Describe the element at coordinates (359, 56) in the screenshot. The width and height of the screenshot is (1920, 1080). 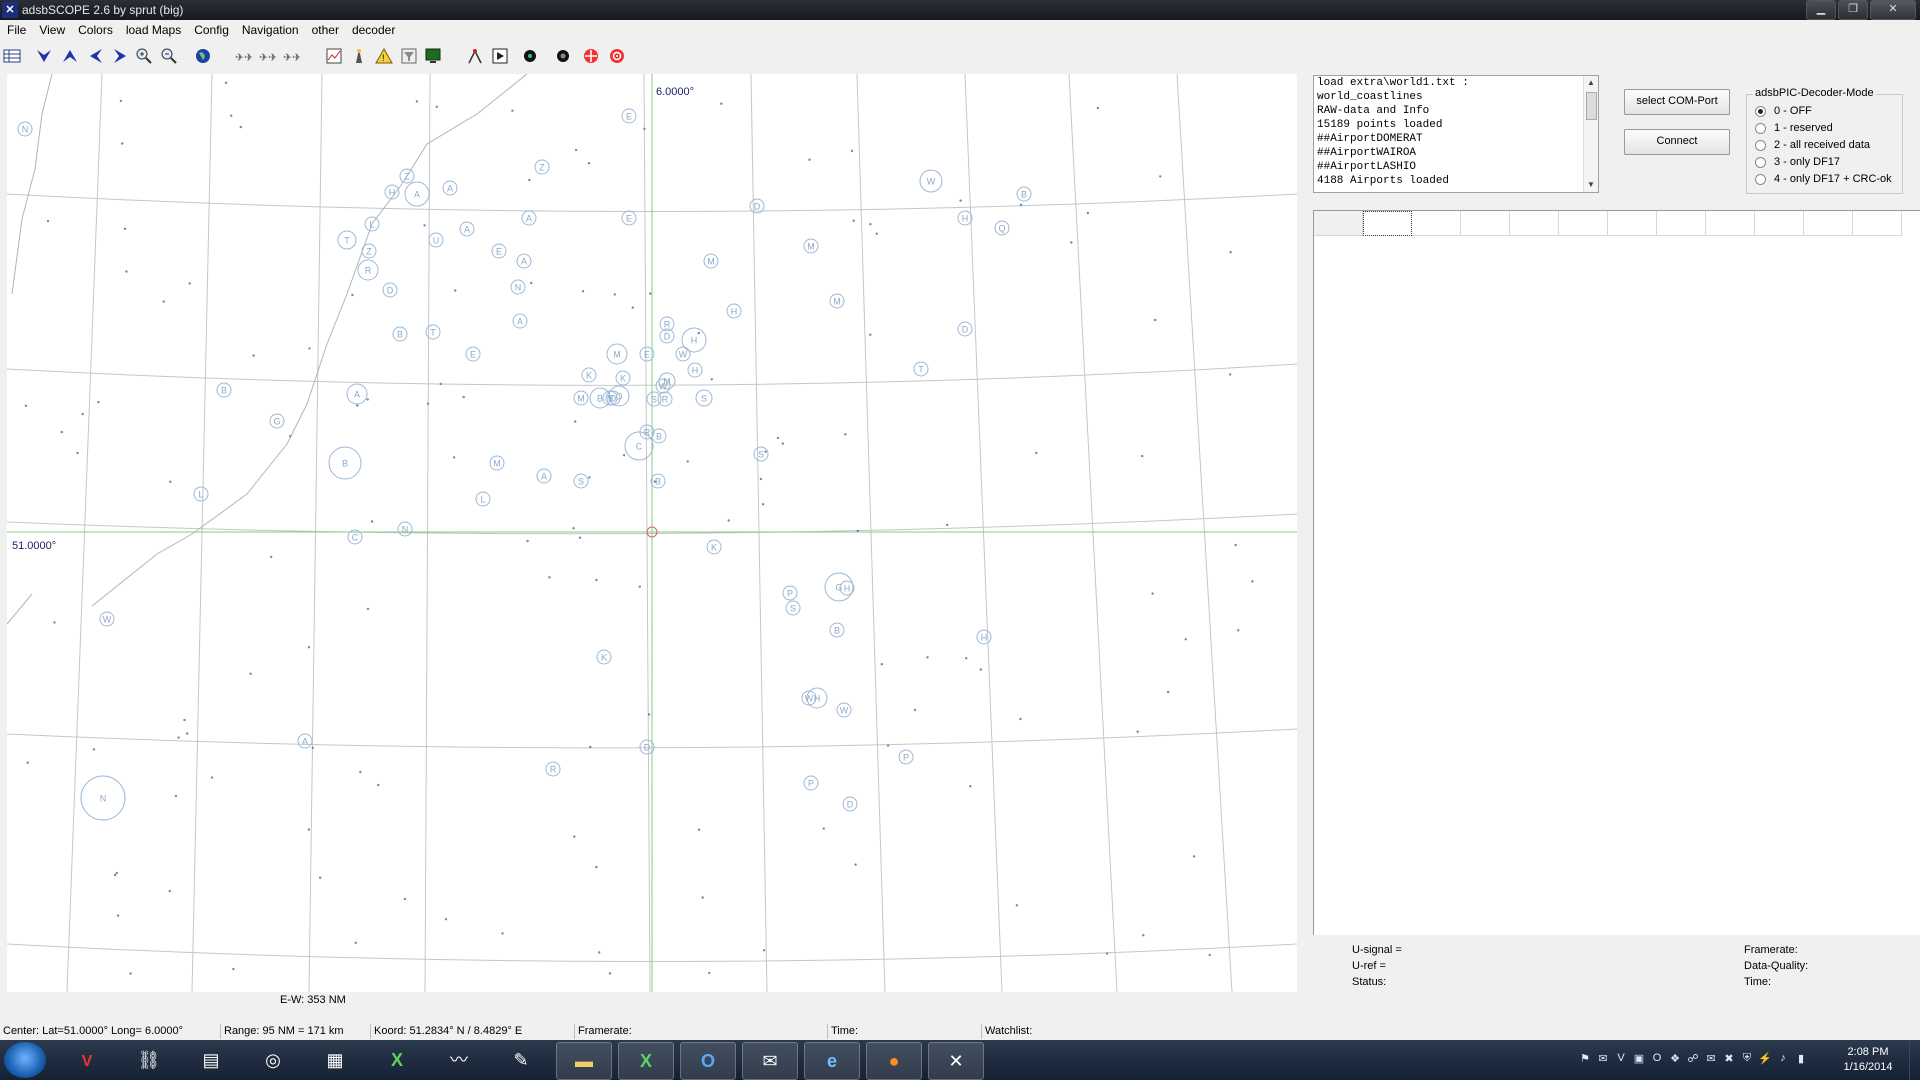
I see `tower-icon` at that location.